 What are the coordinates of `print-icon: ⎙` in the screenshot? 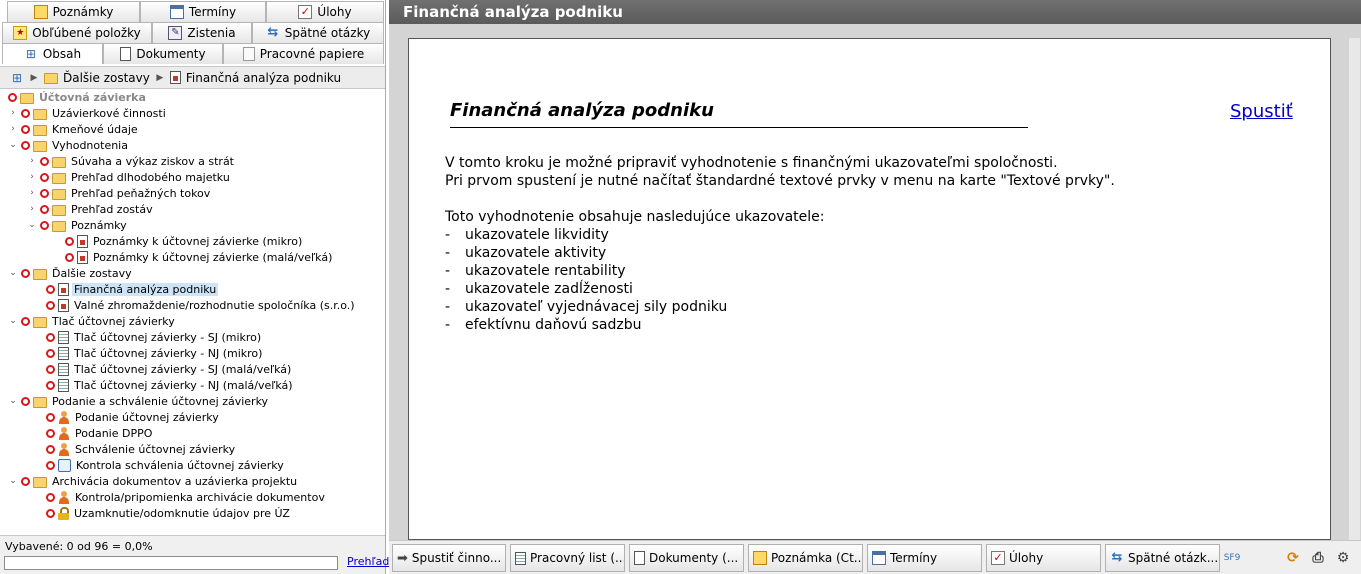 It's located at (1318, 558).